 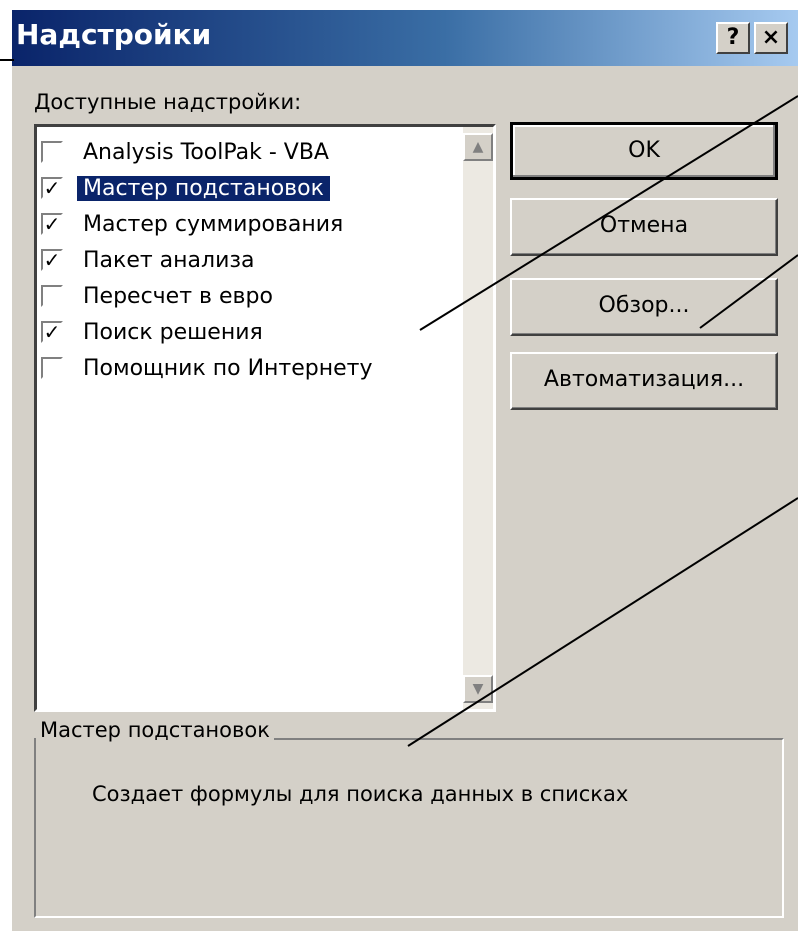 I want to click on callout-line-listbox, so click(x=608, y=213).